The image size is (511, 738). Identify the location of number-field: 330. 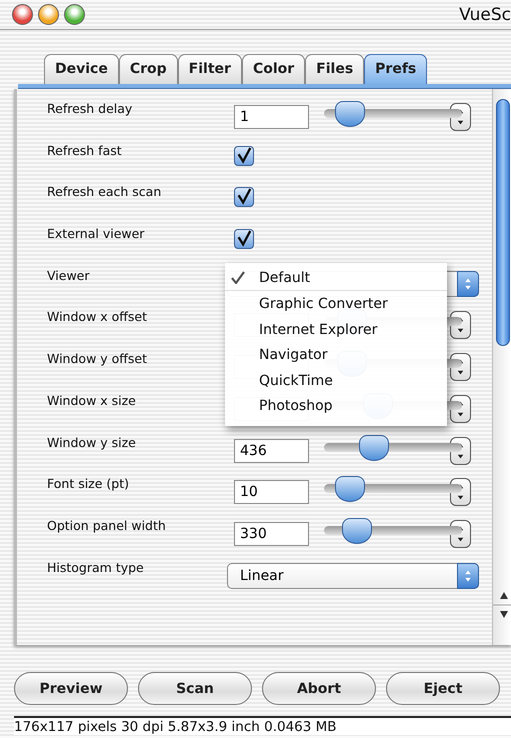
(271, 534).